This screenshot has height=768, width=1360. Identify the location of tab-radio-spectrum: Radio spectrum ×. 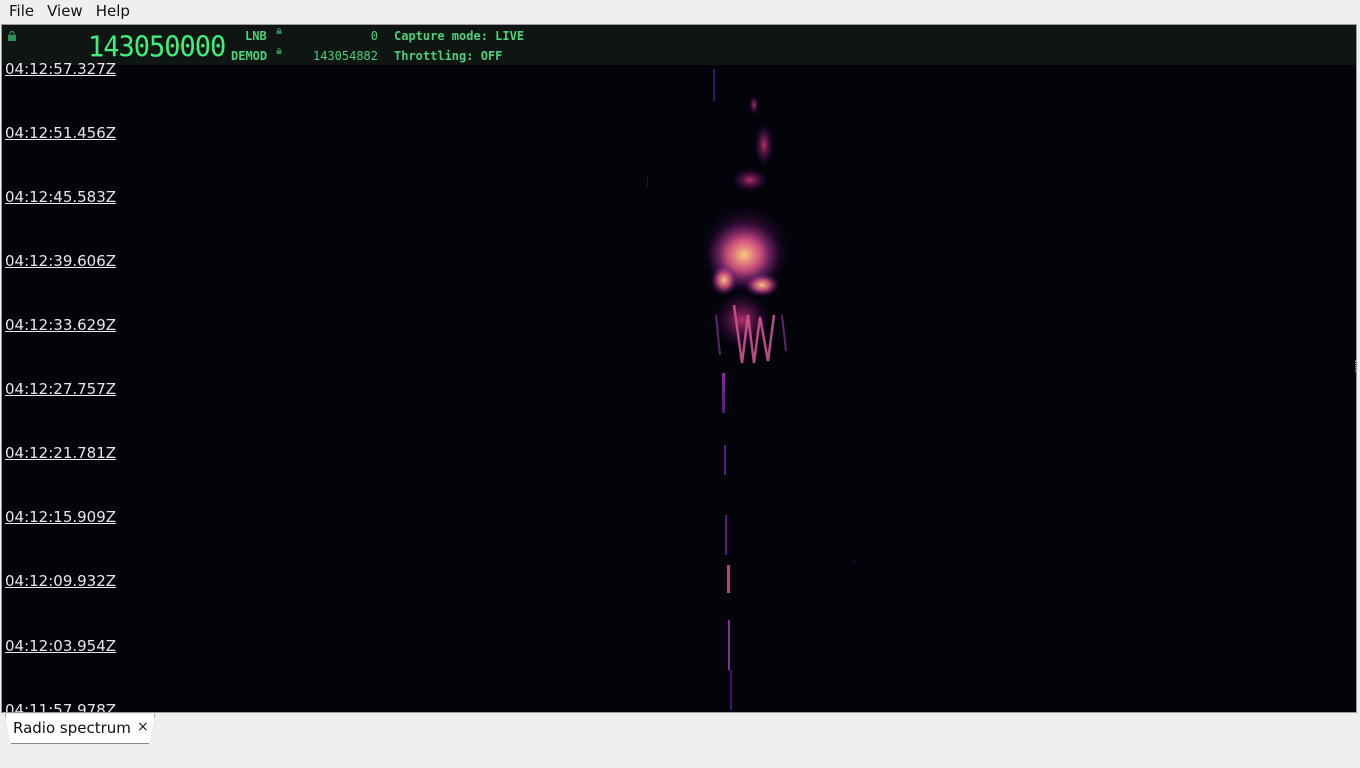
(80, 729).